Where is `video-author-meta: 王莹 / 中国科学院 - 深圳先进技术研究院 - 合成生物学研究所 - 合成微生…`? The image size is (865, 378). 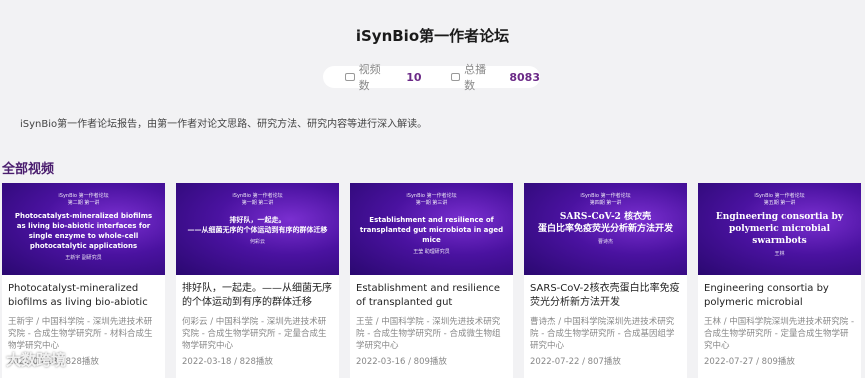
video-author-meta: 王莹 / 中国科学院 - 深圳先进技术研究院 - 合成生物学研究所 - 合成微生… is located at coordinates (428, 334).